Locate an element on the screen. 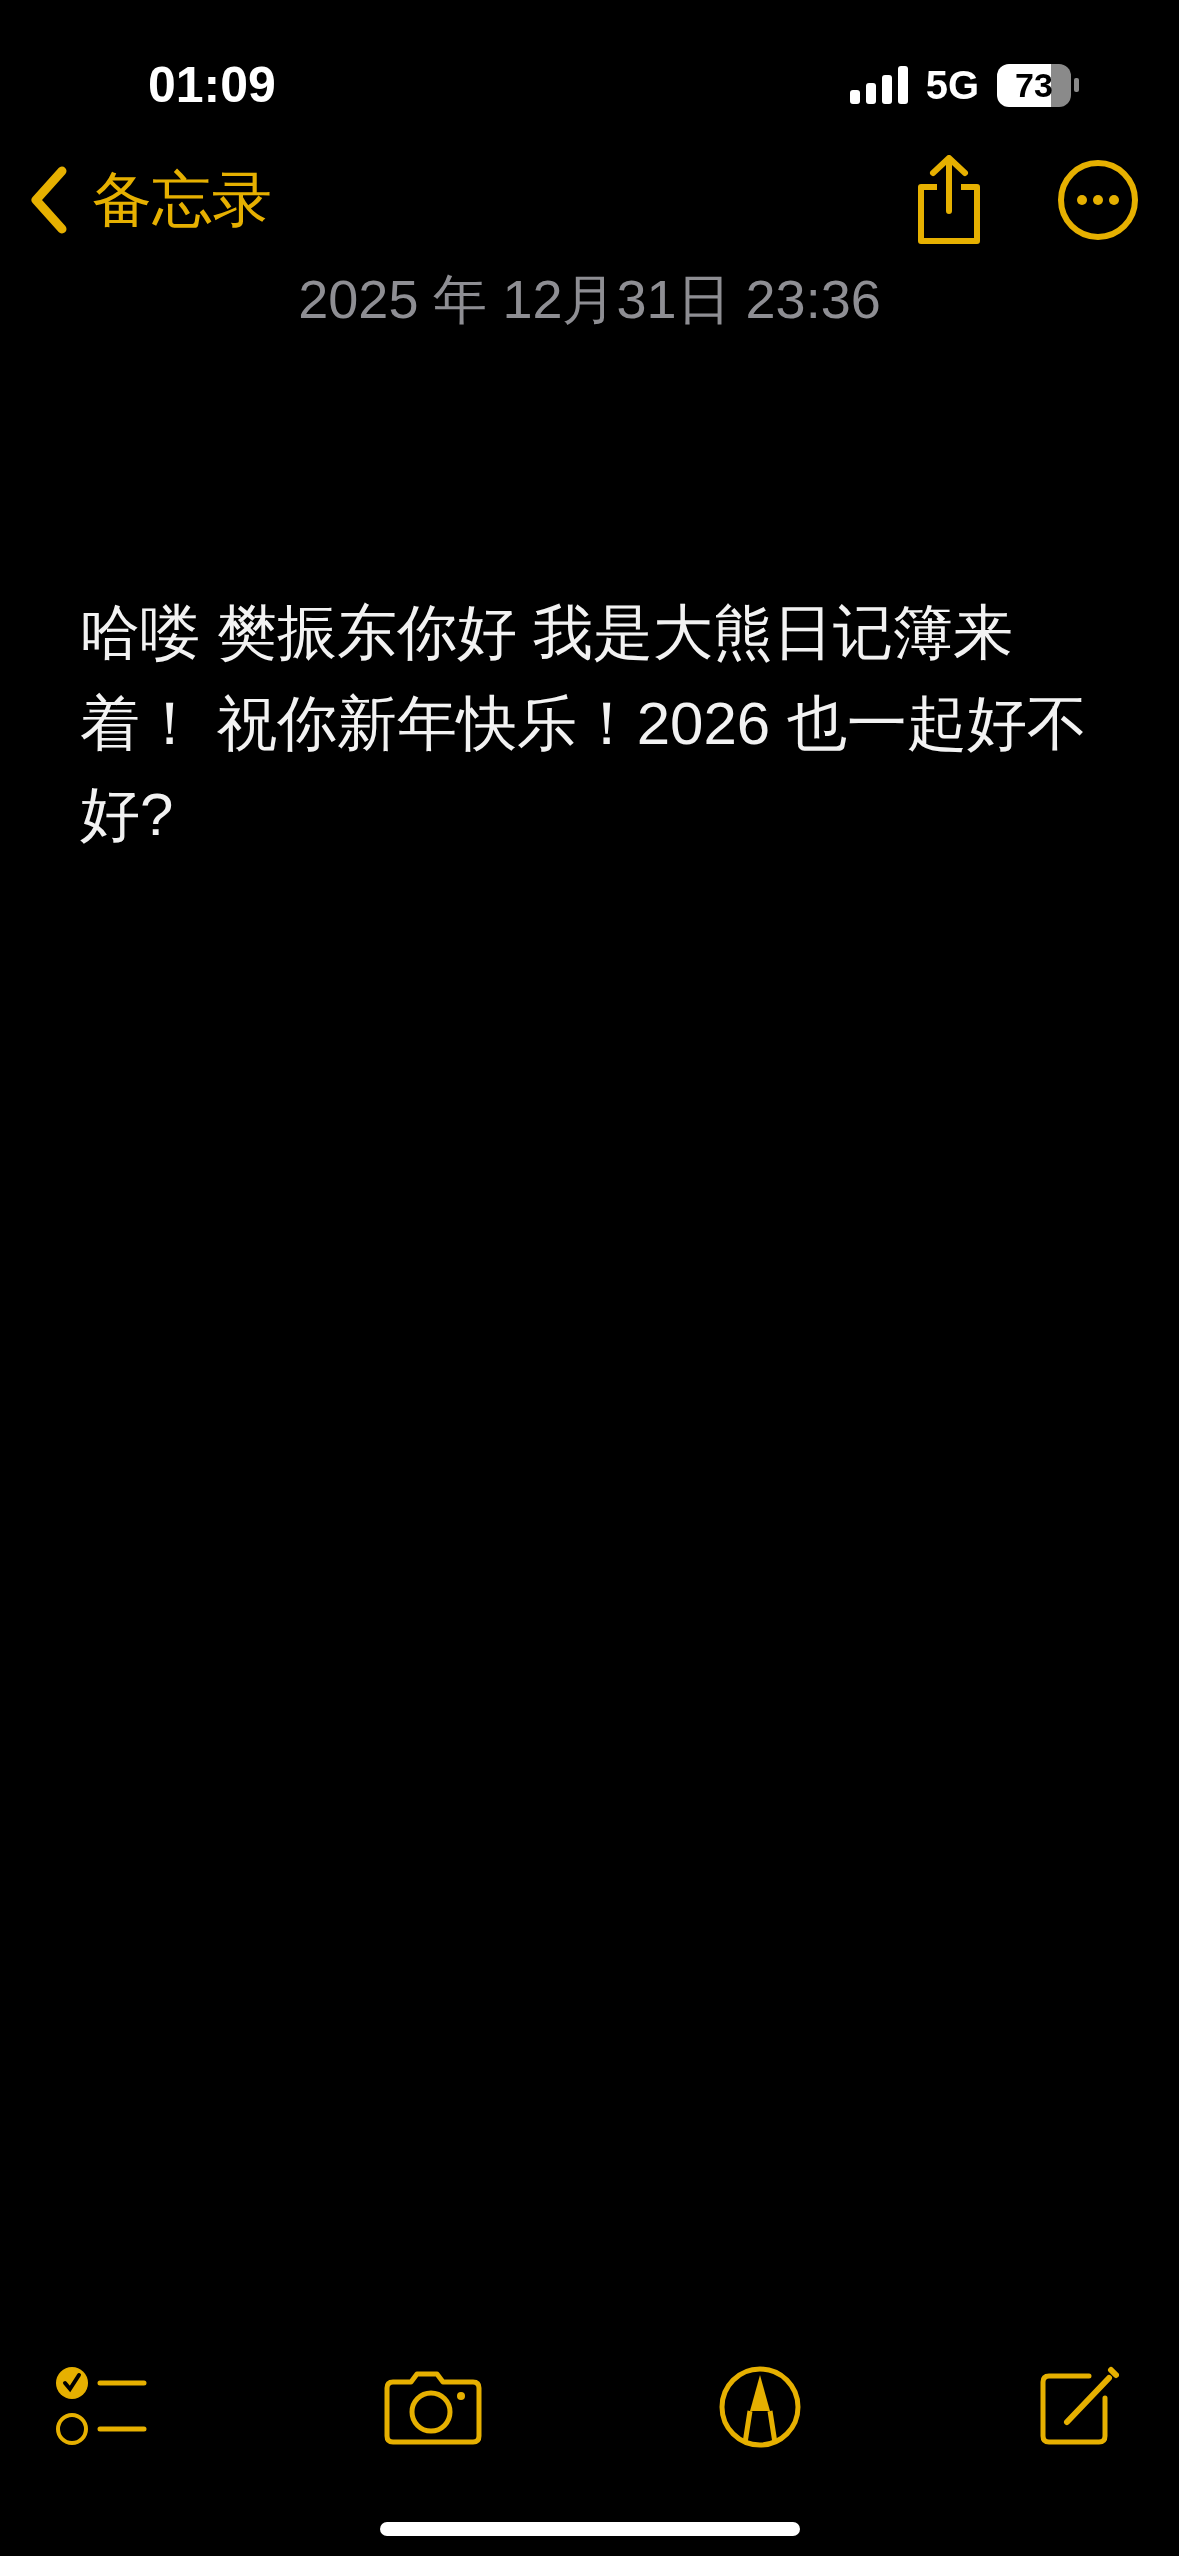 The height and width of the screenshot is (2556, 1179). status-time: 01:09 is located at coordinates (212, 85).